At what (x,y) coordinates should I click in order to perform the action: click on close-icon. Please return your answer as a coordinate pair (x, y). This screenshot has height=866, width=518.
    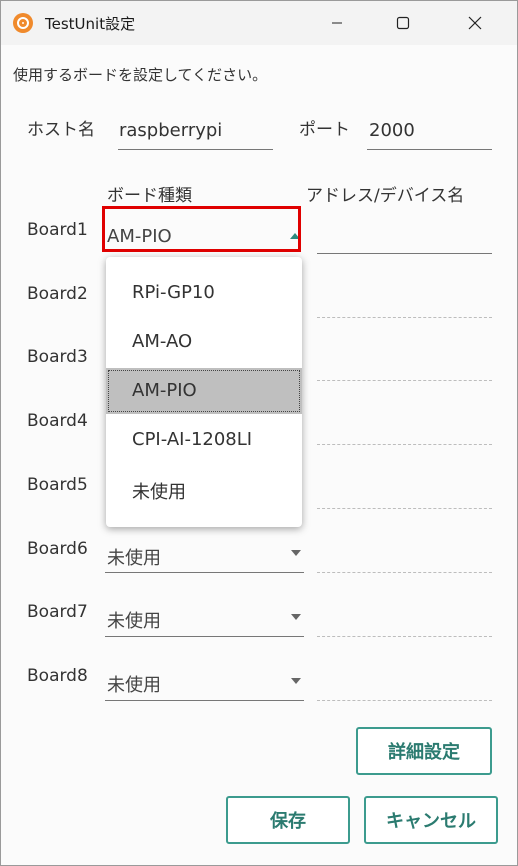
    Looking at the image, I should click on (475, 23).